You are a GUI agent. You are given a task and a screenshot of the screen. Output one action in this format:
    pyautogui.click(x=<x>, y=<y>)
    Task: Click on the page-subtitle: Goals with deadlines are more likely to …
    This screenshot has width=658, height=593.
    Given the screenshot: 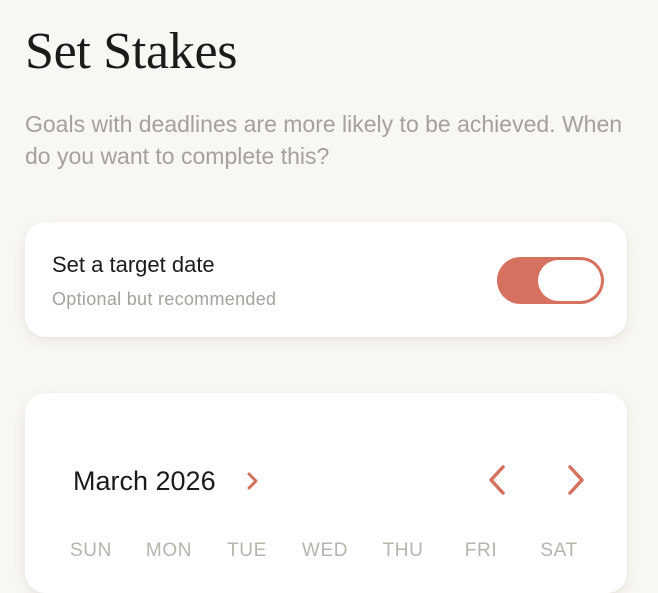 What is the action you would take?
    pyautogui.click(x=324, y=140)
    